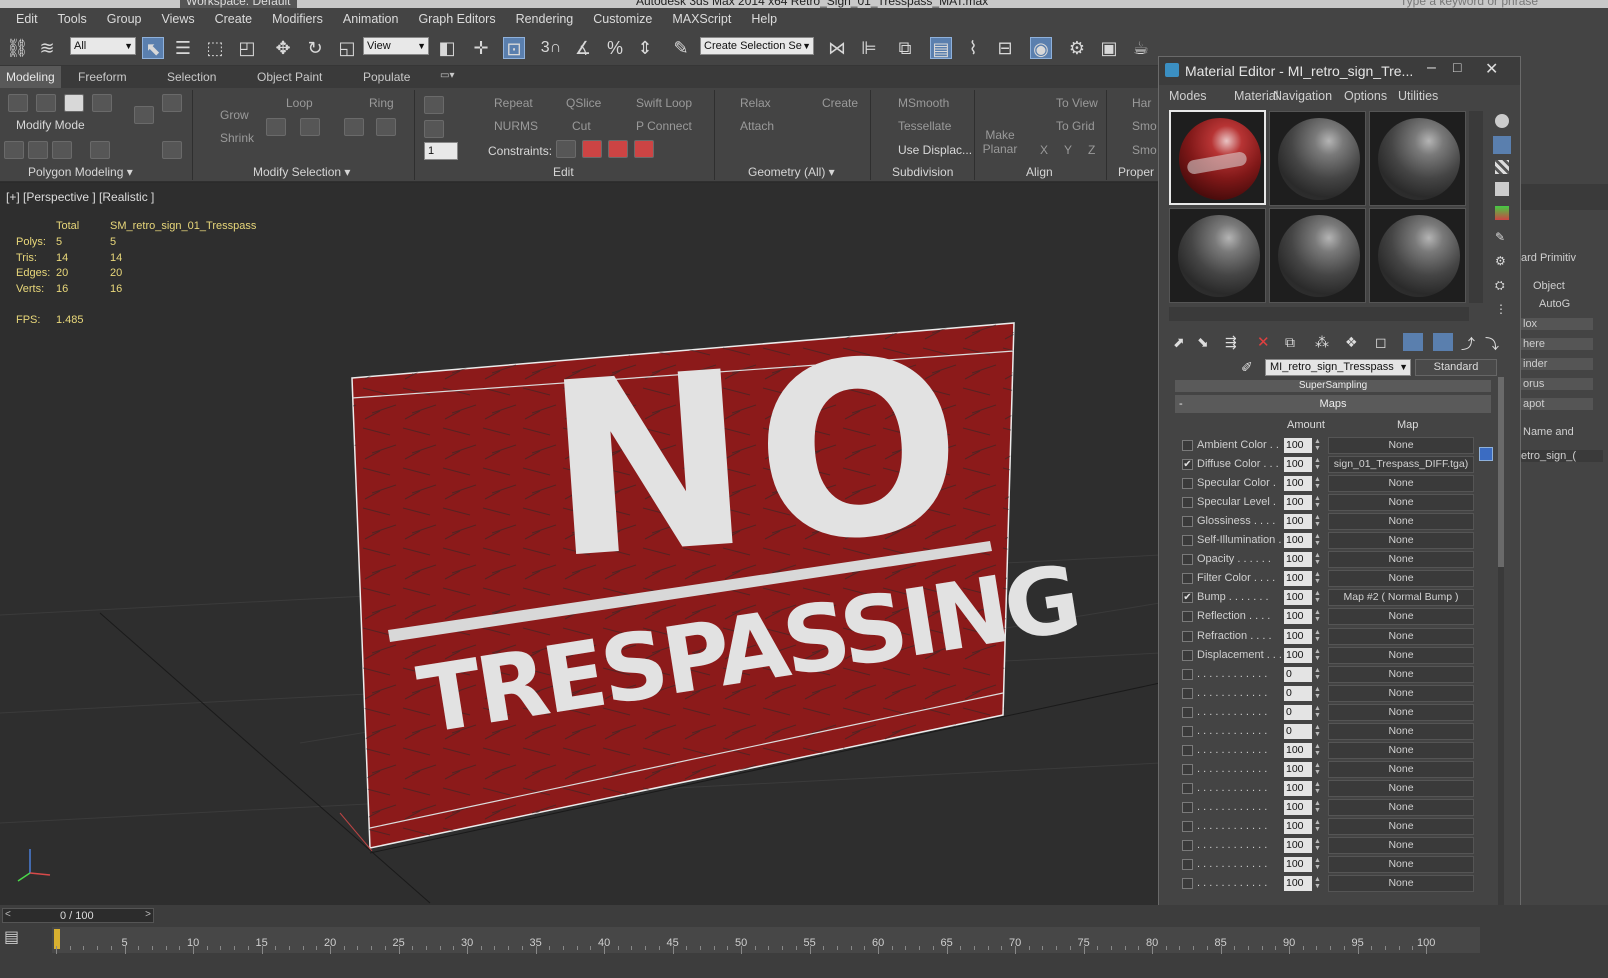 This screenshot has width=1608, height=978. I want to click on get-material-icon: ⬈, so click(1179, 342).